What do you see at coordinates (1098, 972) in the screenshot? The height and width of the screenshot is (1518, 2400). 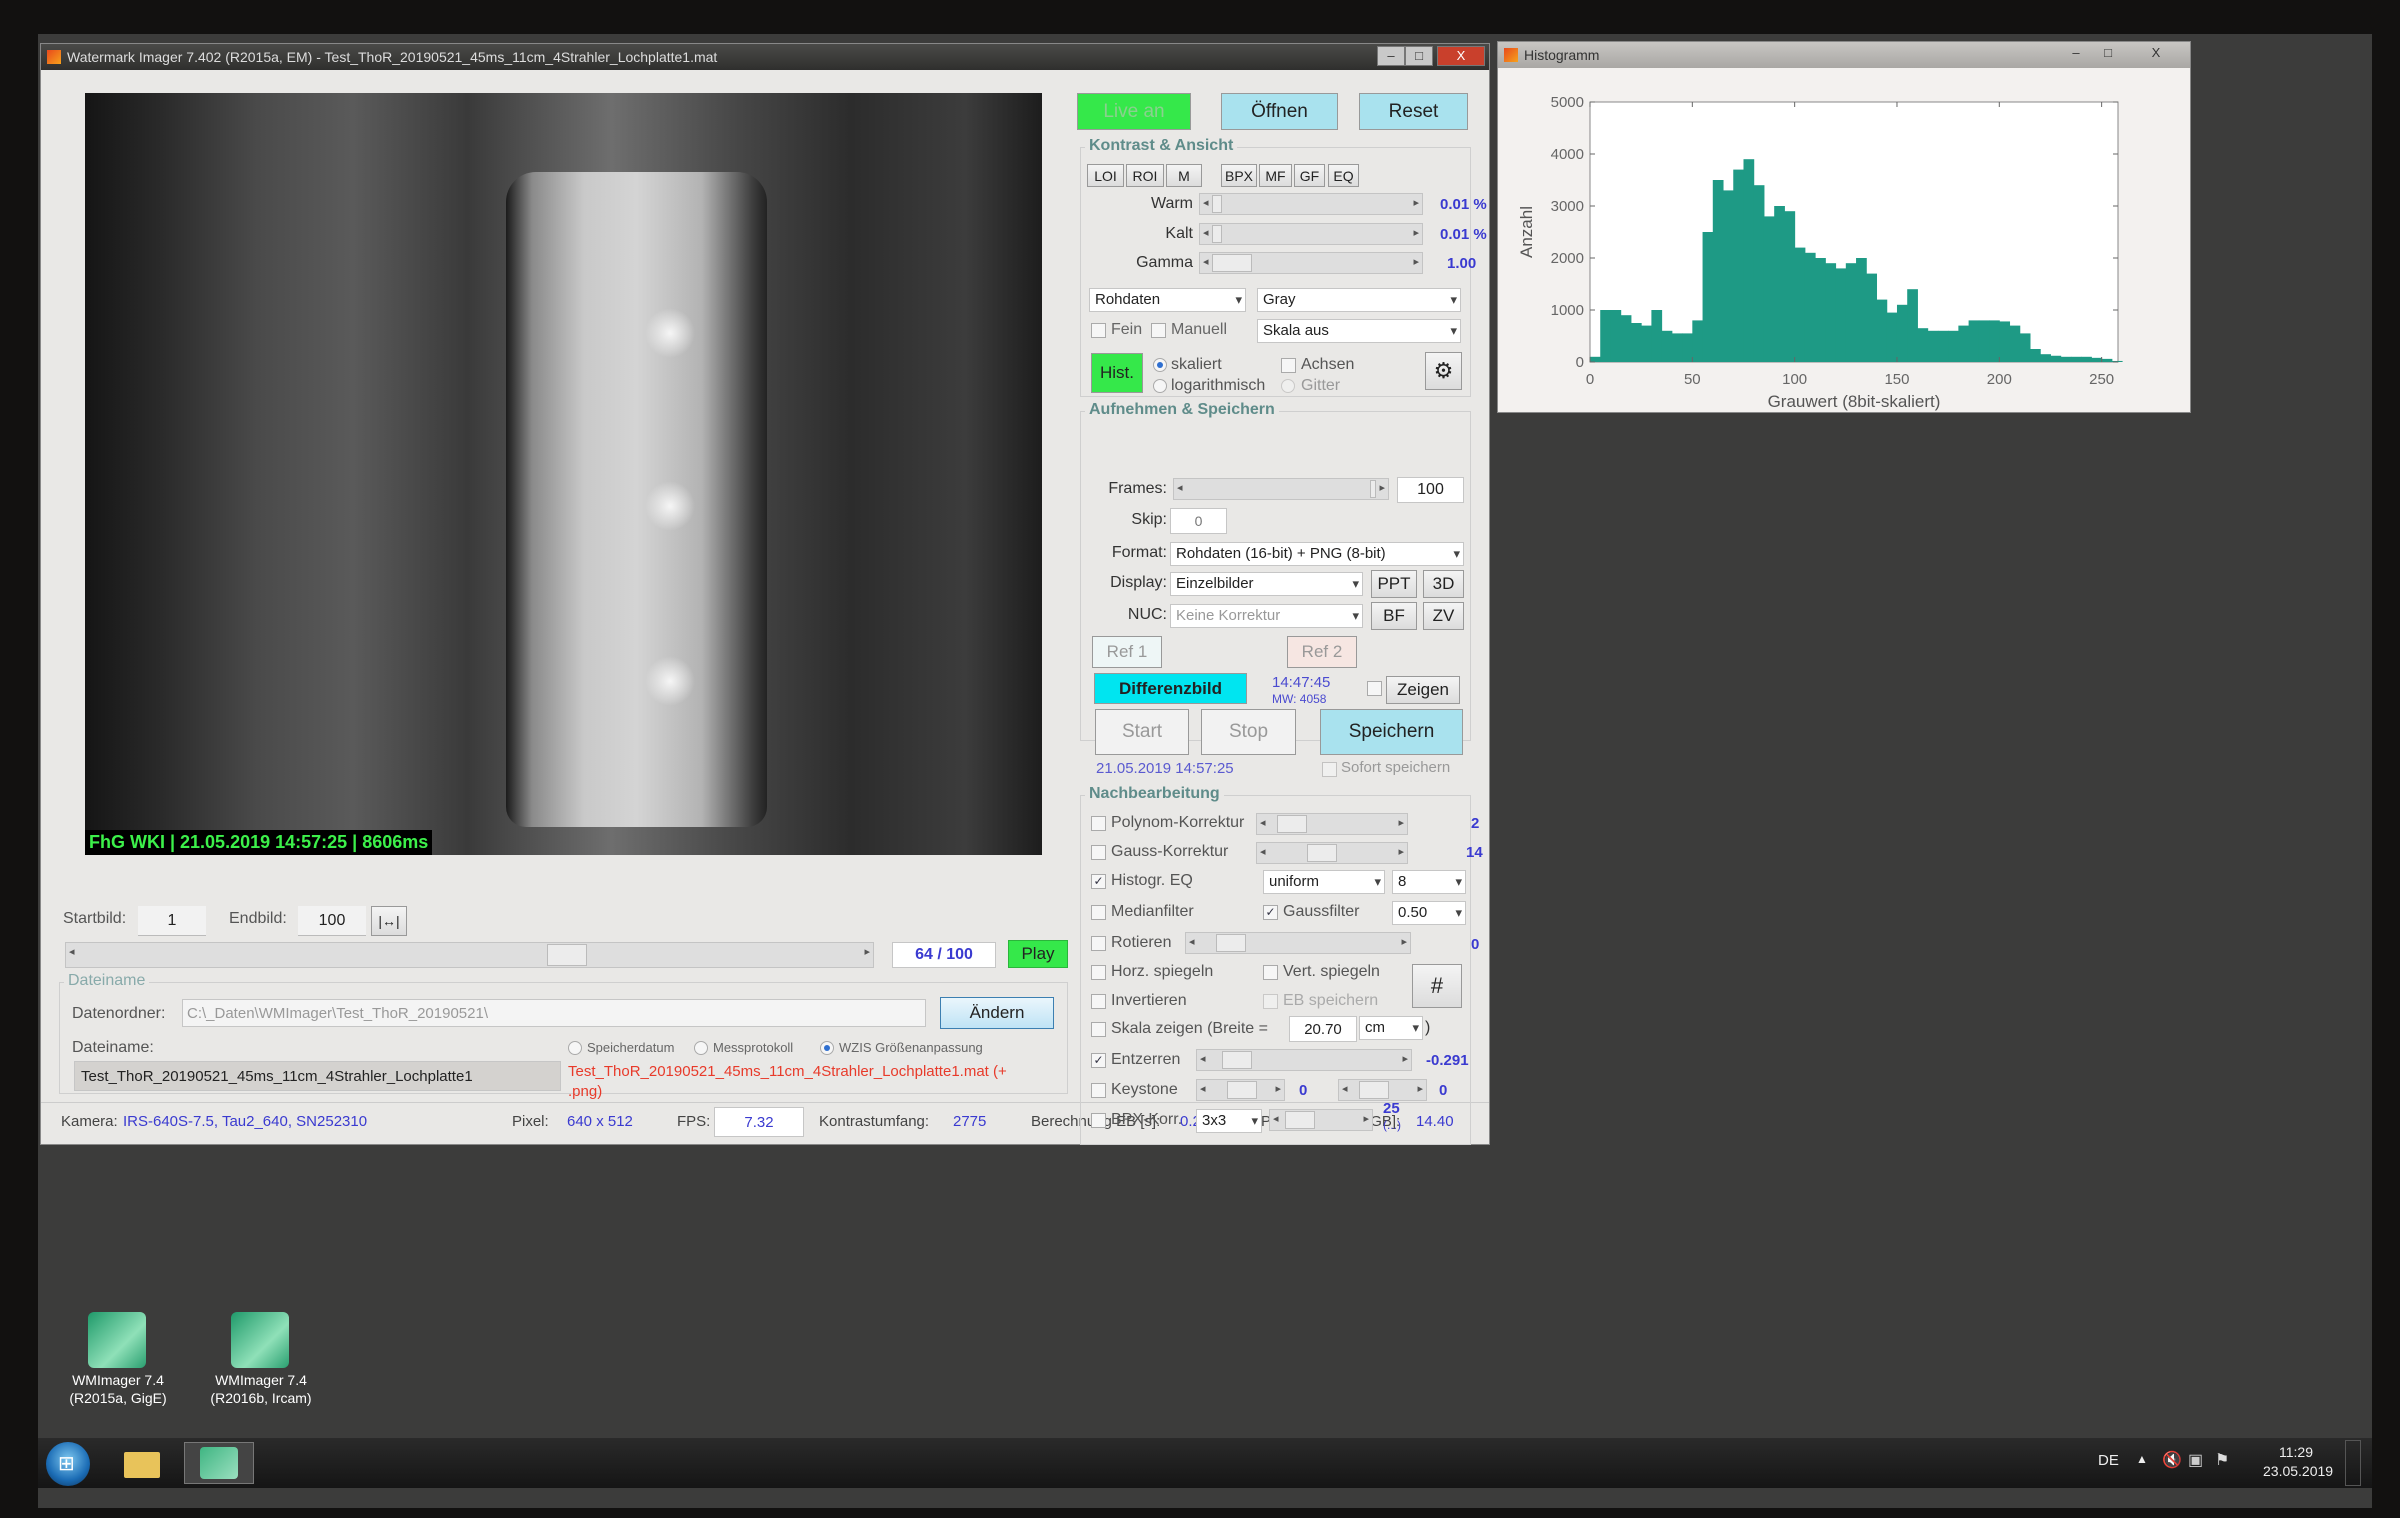 I see `horz-checkbox` at bounding box center [1098, 972].